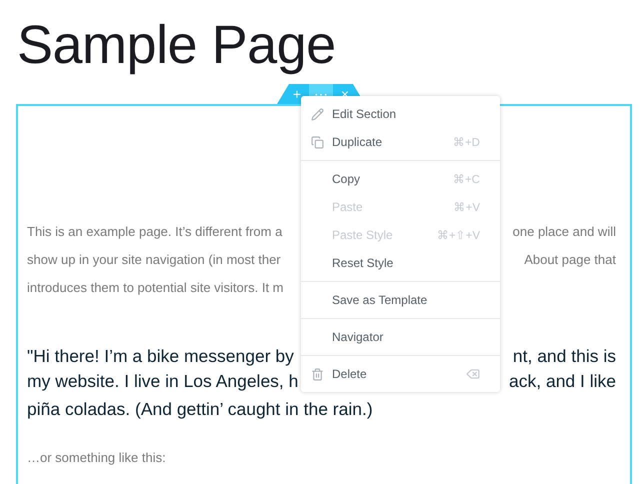  I want to click on shortcut-text: ⌘+⇧+V, so click(458, 235).